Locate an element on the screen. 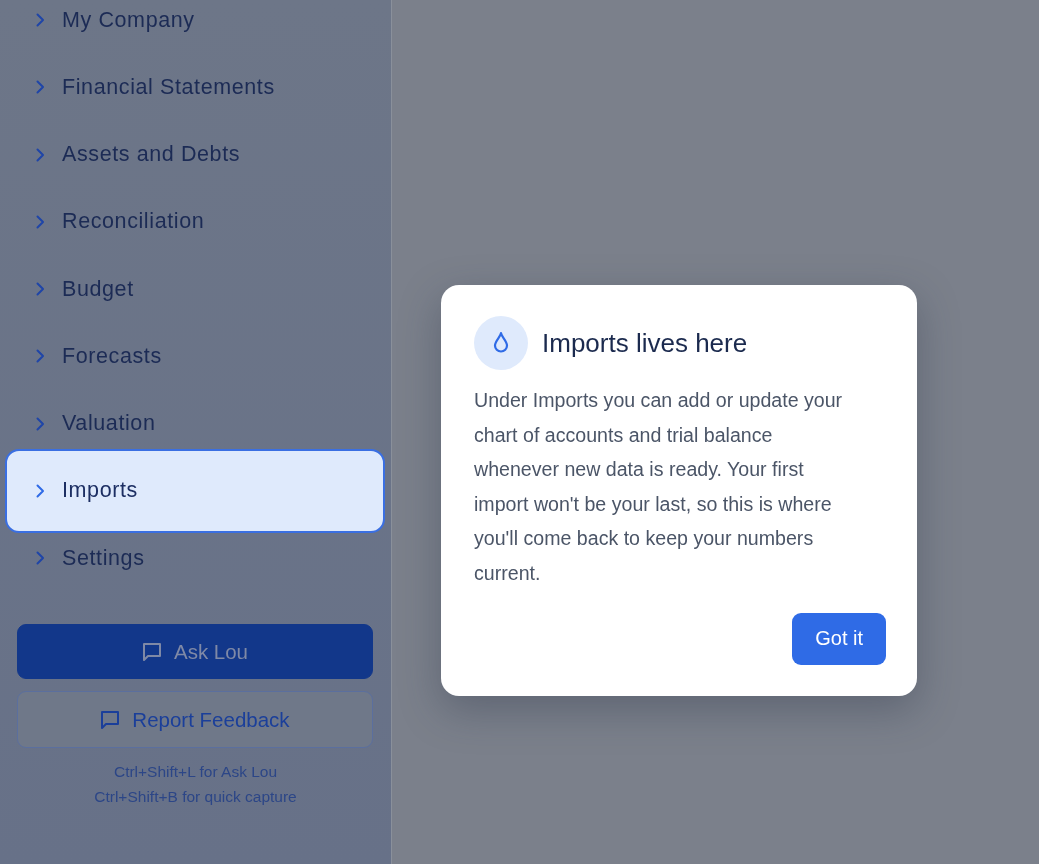 The height and width of the screenshot is (864, 1039). sidebar-nav-item: Valuation is located at coordinates (195, 423).